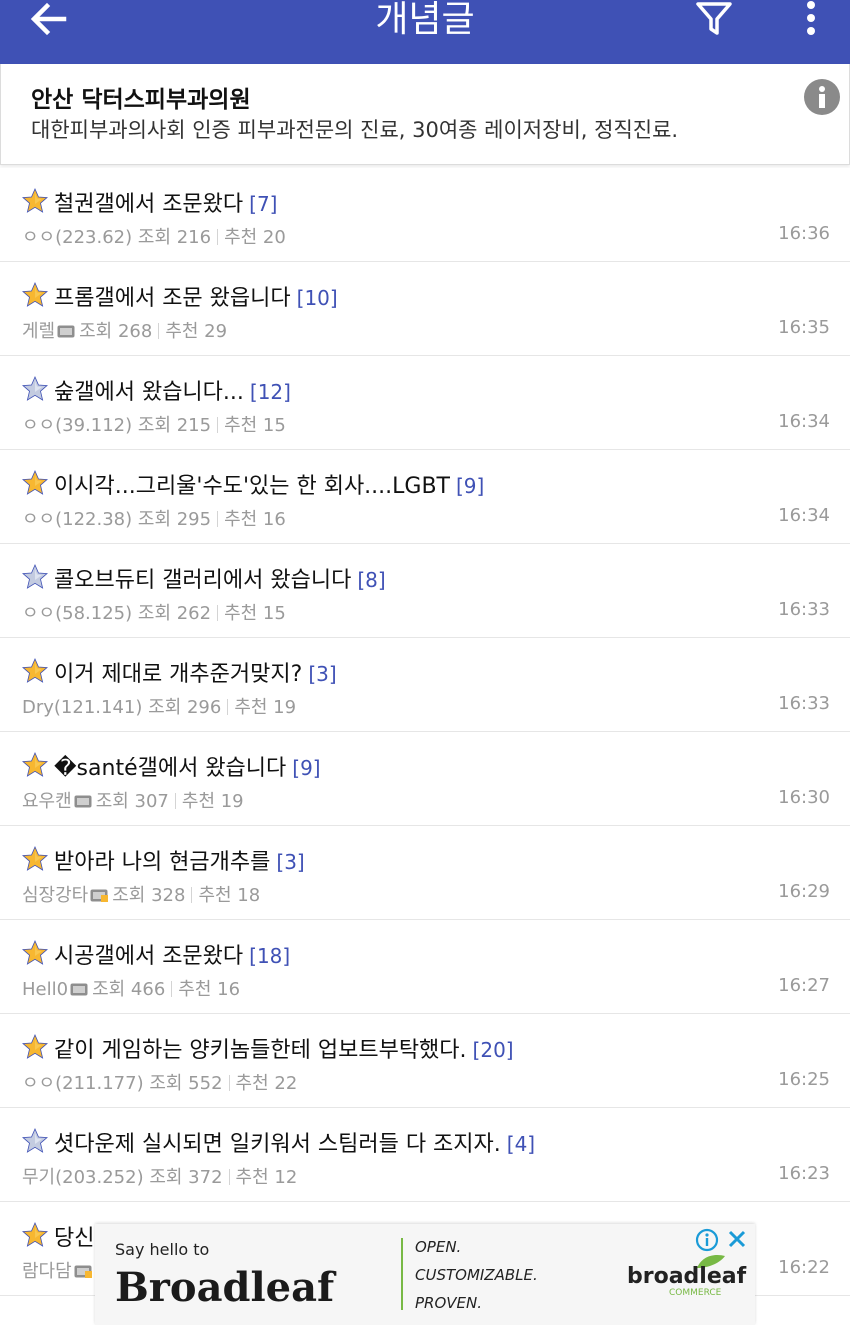 The image size is (850, 1325). Describe the element at coordinates (196, 296) in the screenshot. I see `post-title: 프롬갤에서 조문 왔읍니다 [10]` at that location.